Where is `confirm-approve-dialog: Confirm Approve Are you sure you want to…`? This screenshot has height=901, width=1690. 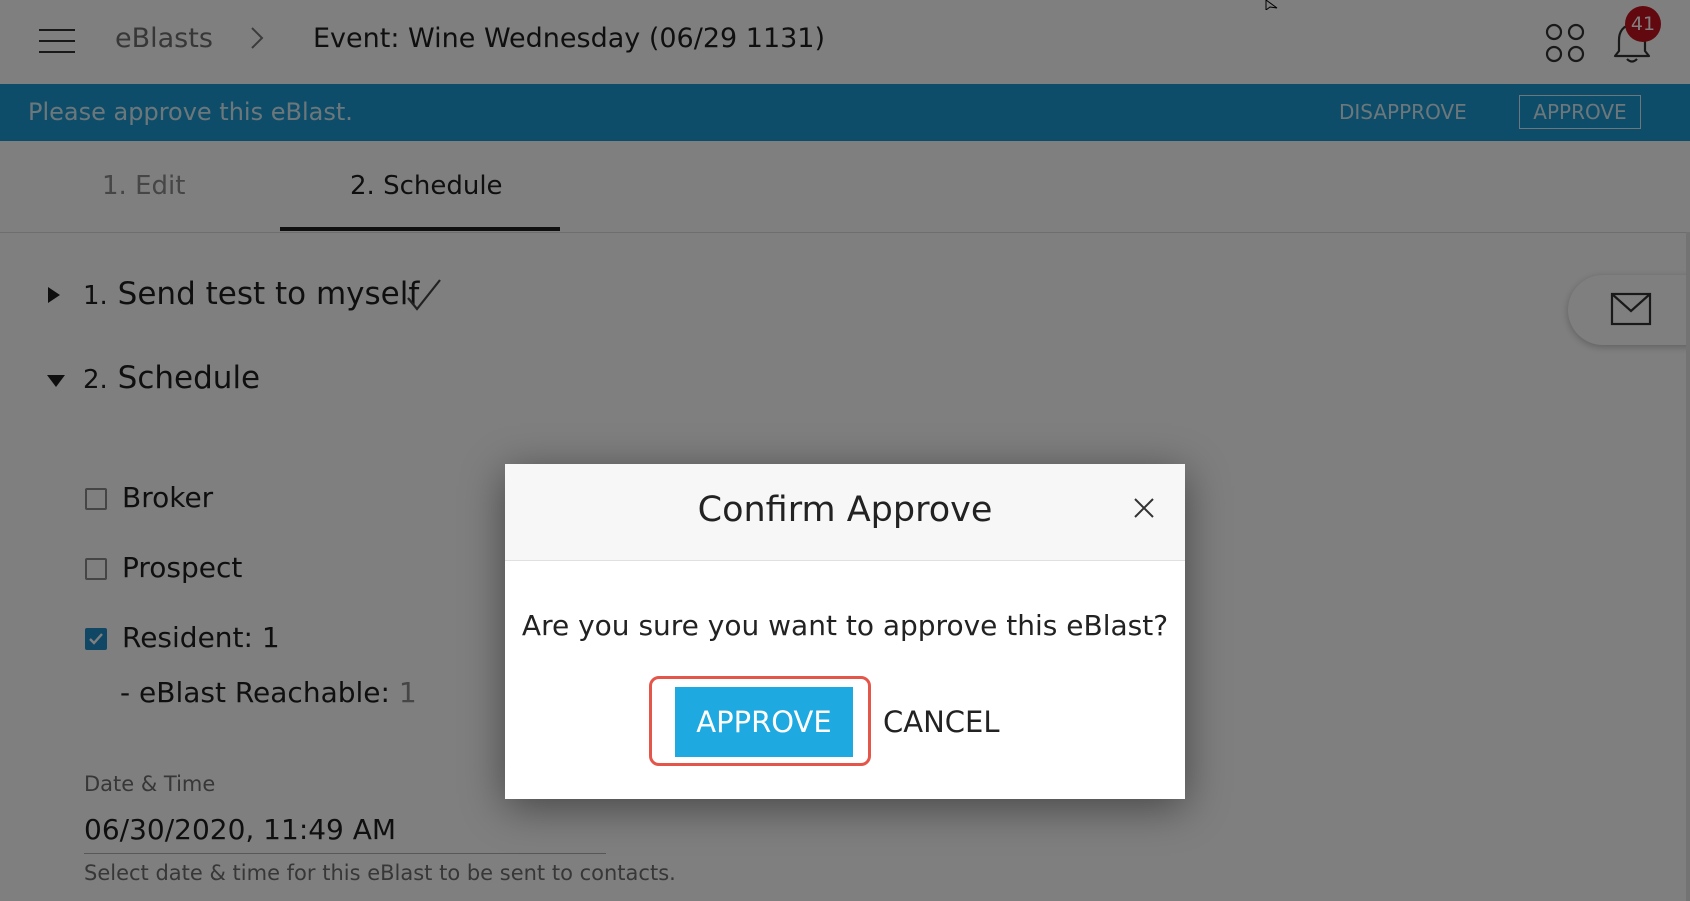
confirm-approve-dialog: Confirm Approve Are you sure you want to… is located at coordinates (845, 631).